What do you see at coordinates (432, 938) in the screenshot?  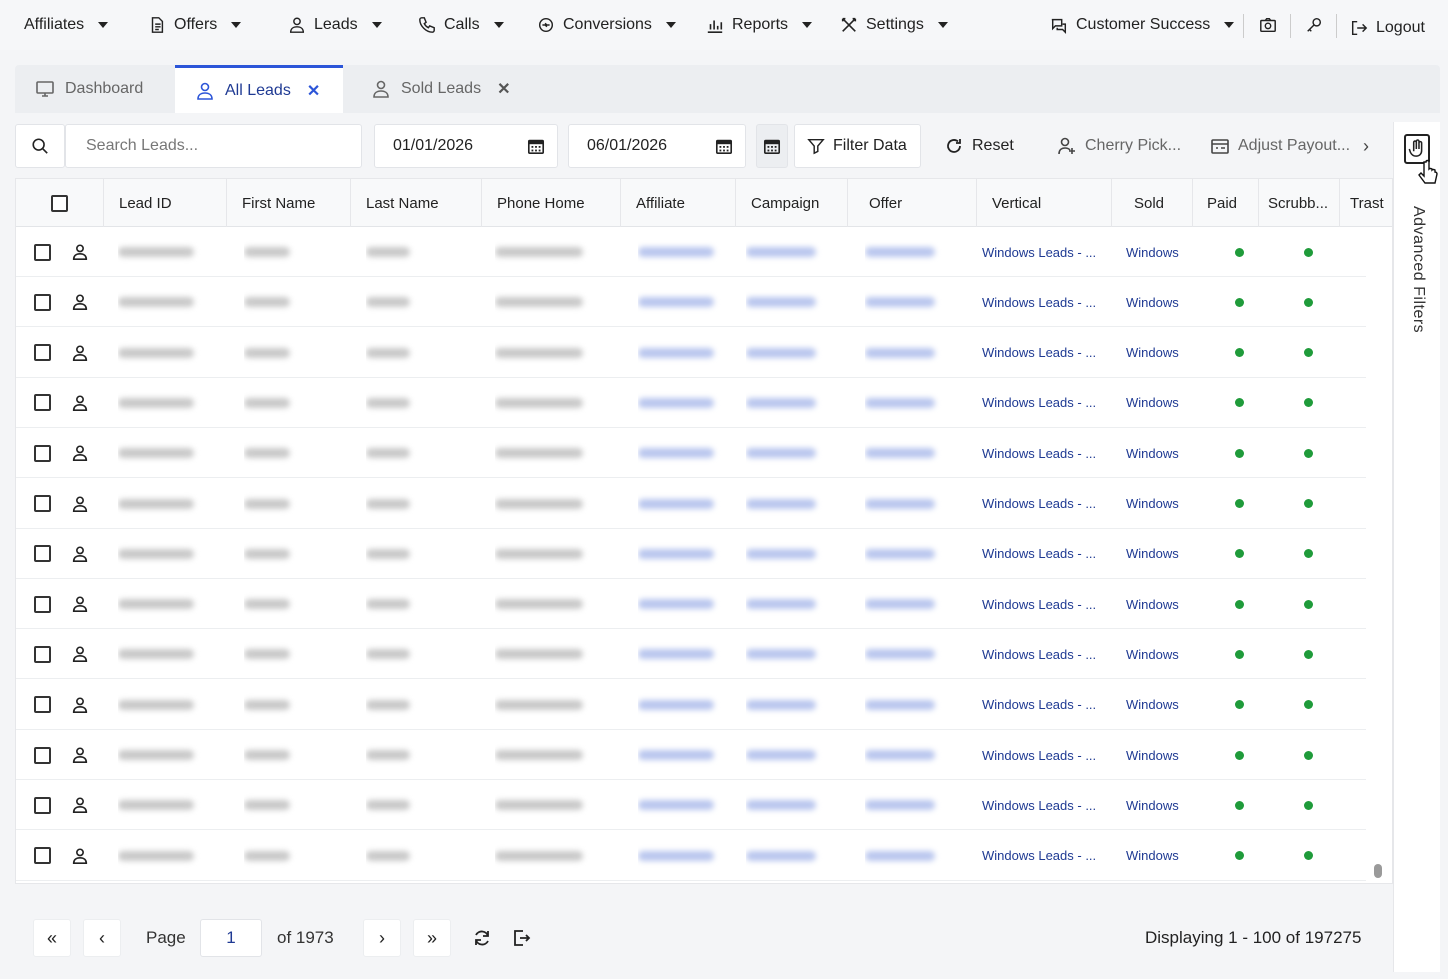 I see `last-page-button: »` at bounding box center [432, 938].